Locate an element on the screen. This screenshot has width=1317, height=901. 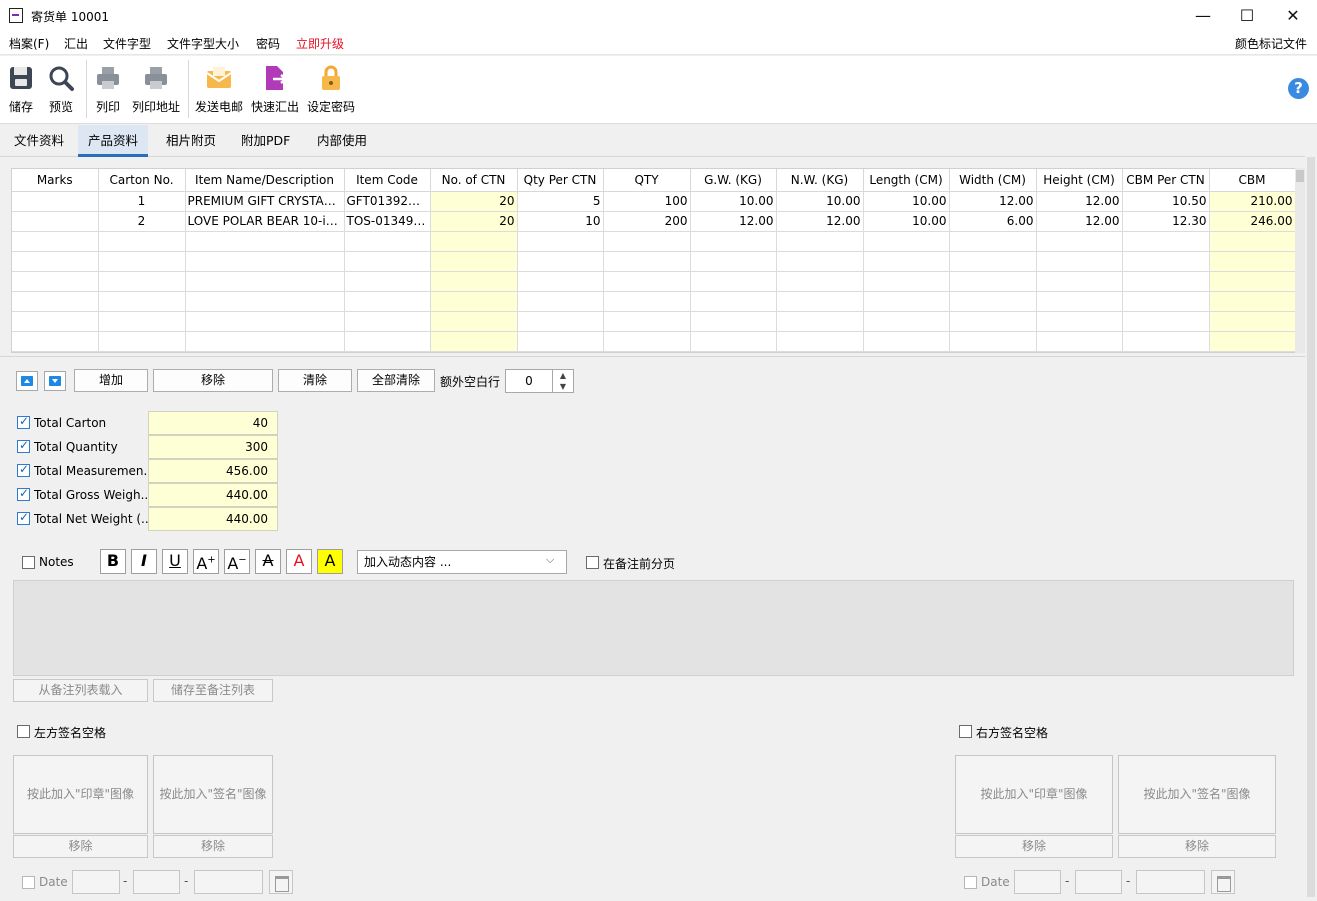
column-header: Carton No. is located at coordinates (142, 180).